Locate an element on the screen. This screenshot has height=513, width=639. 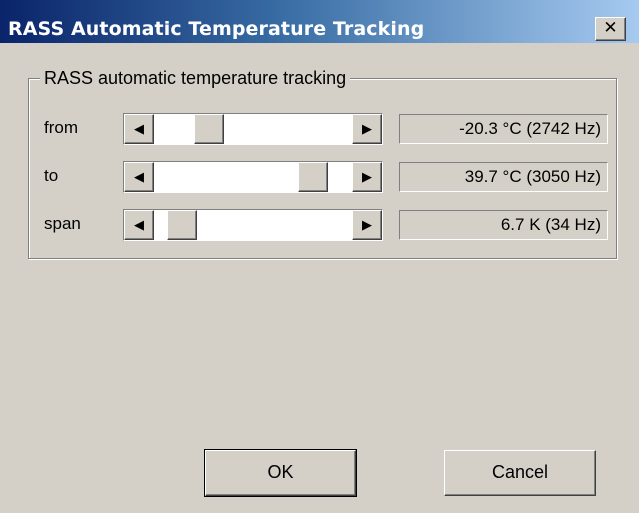
to-scroll-thumb is located at coordinates (313, 177).